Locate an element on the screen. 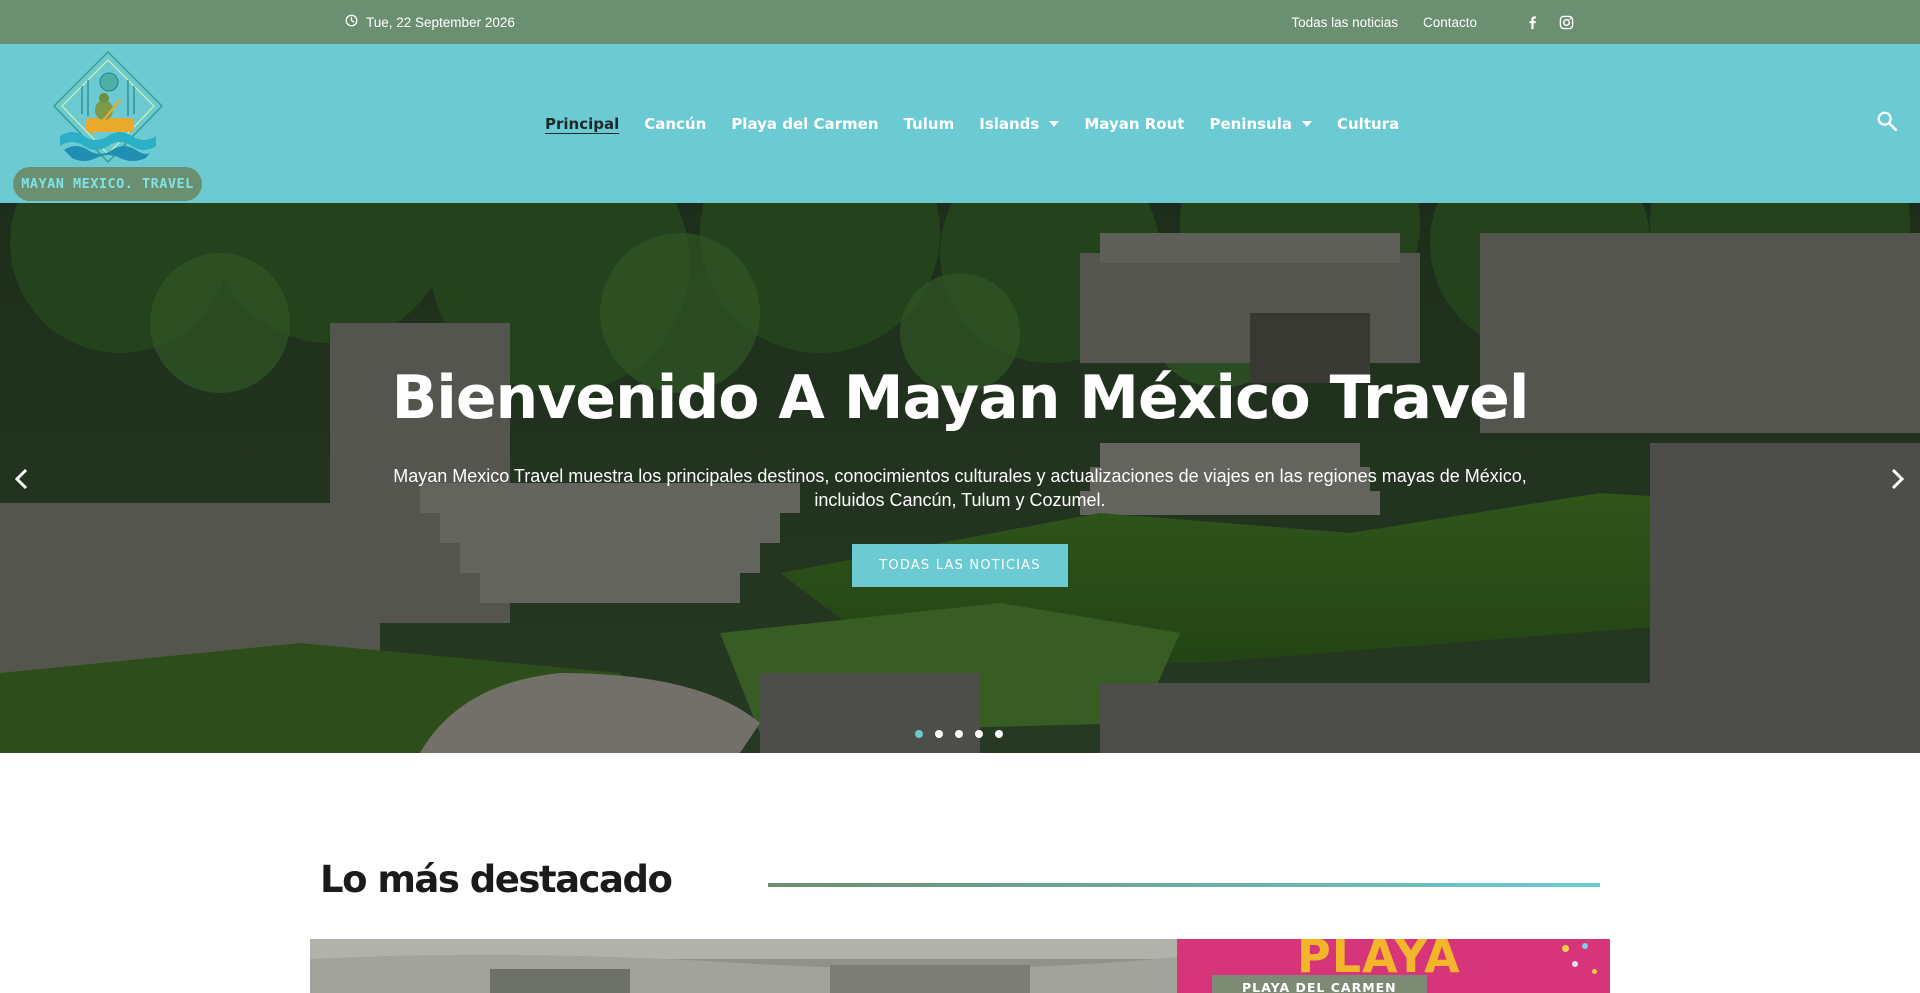 Image resolution: width=1920 pixels, height=993 pixels. nav-label: Principal is located at coordinates (582, 123).